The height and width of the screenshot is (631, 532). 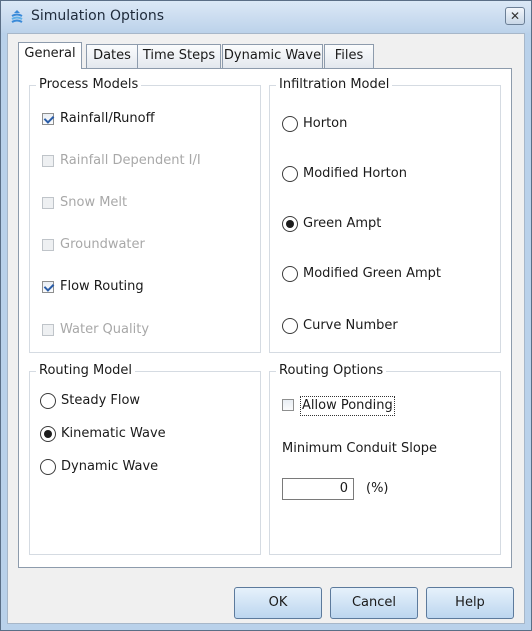 I want to click on close-button: ✕, so click(x=515, y=16).